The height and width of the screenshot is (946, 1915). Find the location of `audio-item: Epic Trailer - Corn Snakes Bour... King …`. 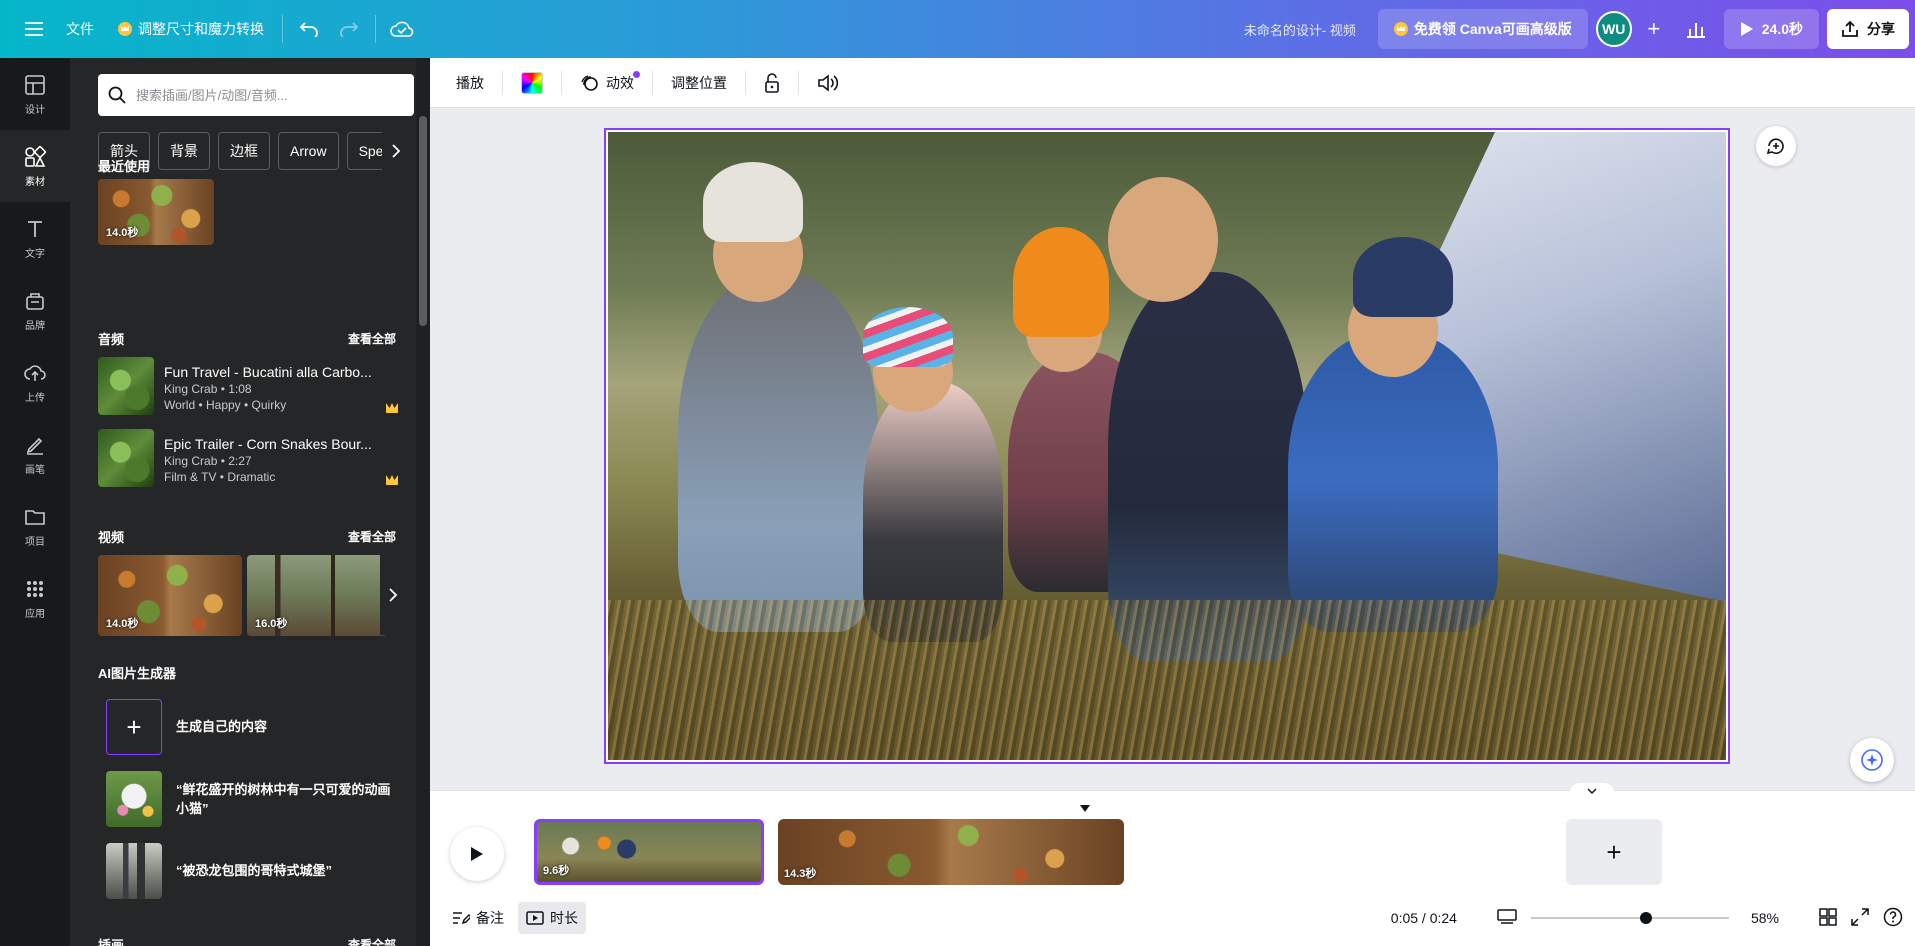

audio-item: Epic Trailer - Corn Snakes Bour... King … is located at coordinates (256, 460).